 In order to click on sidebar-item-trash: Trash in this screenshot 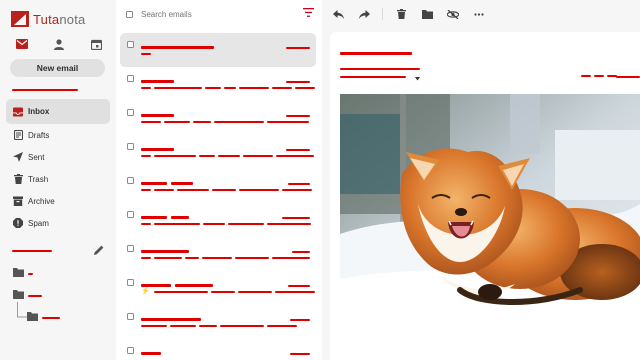, I will do `click(58, 179)`.